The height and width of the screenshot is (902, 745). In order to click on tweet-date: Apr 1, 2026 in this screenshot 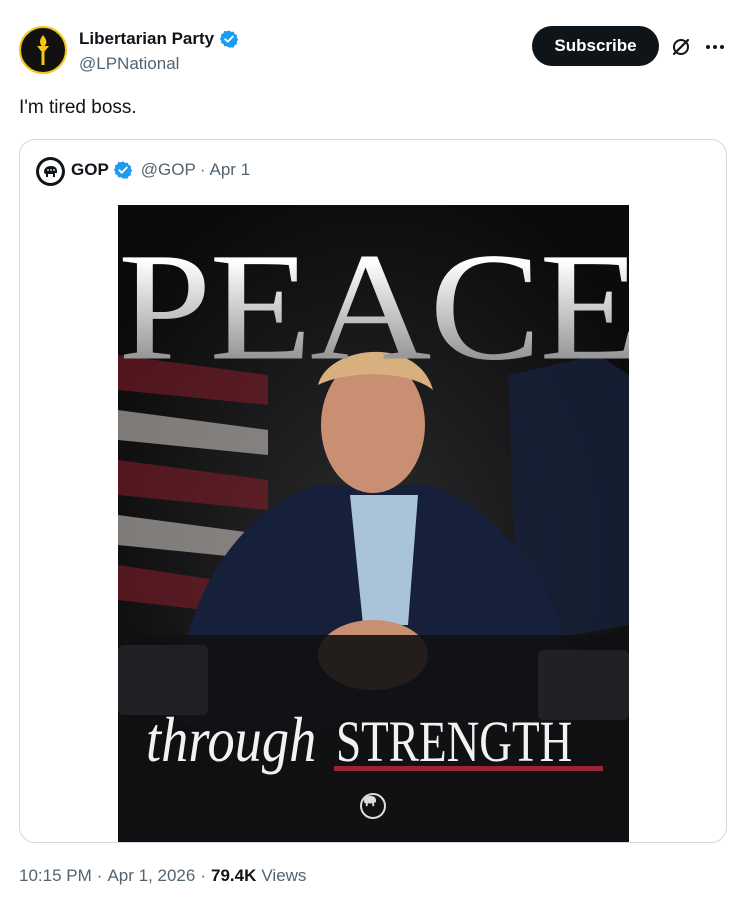, I will do `click(151, 876)`.